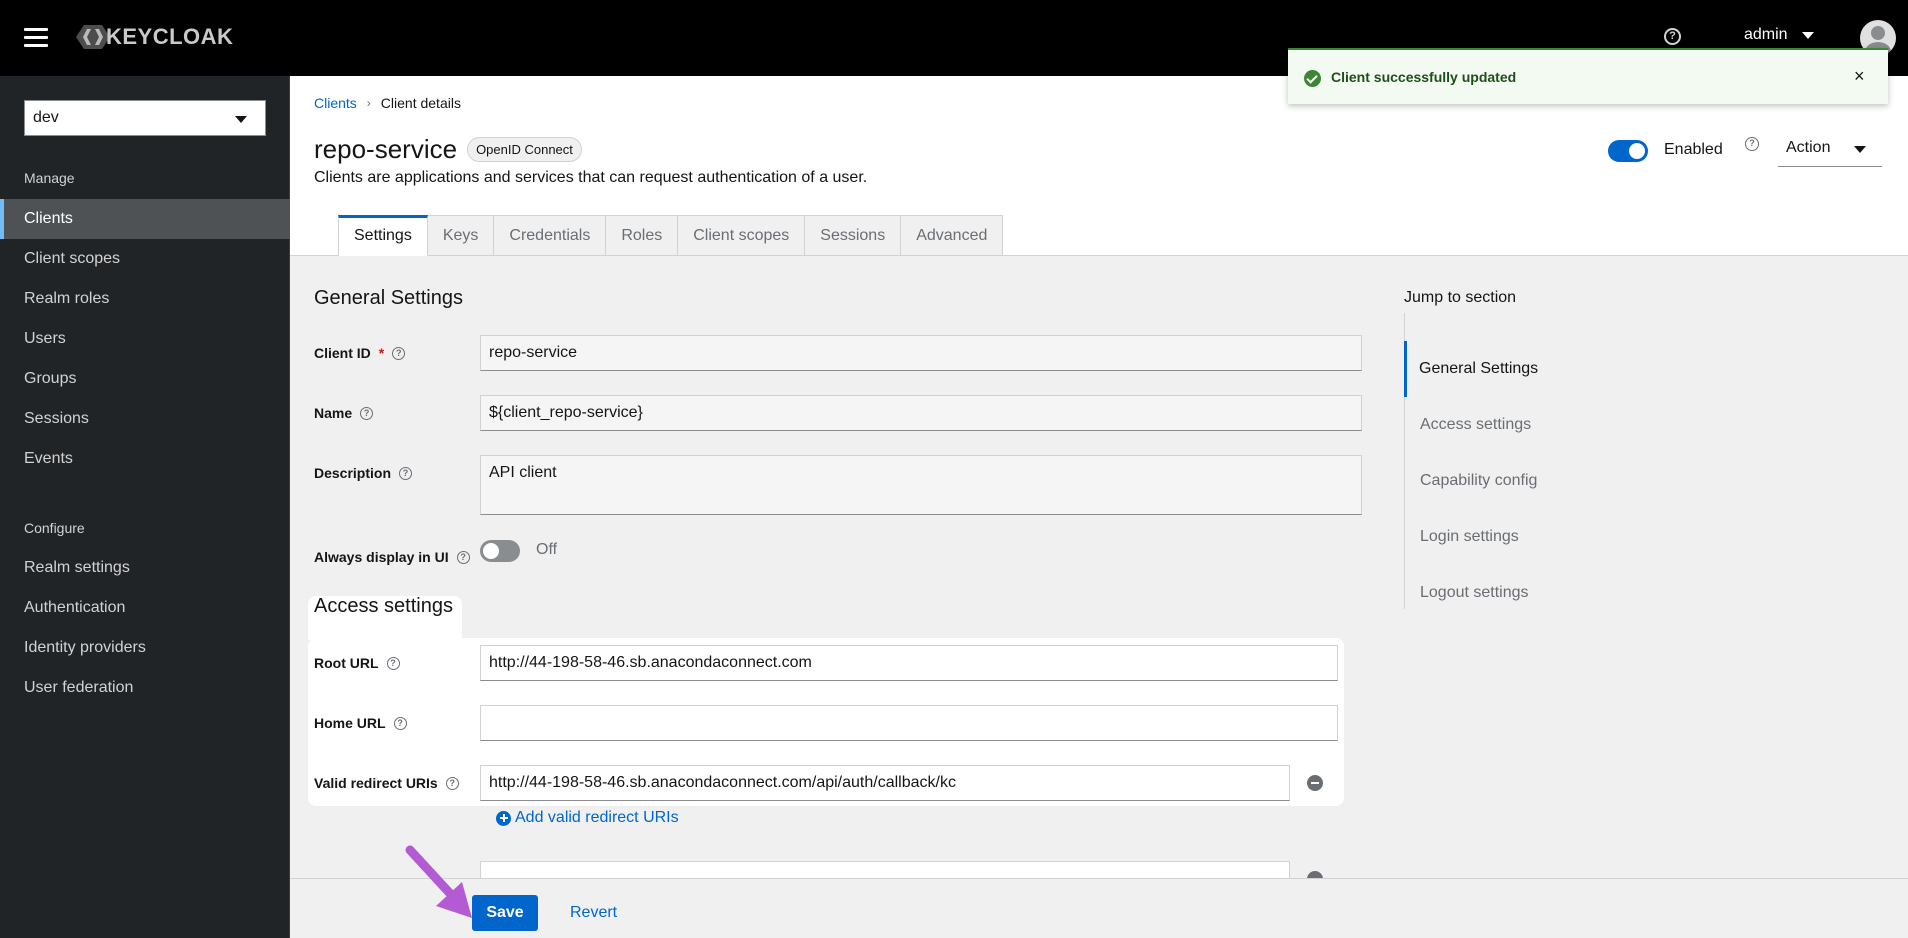 The height and width of the screenshot is (938, 1908). Describe the element at coordinates (1312, 78) in the screenshot. I see `check-circle-icon` at that location.